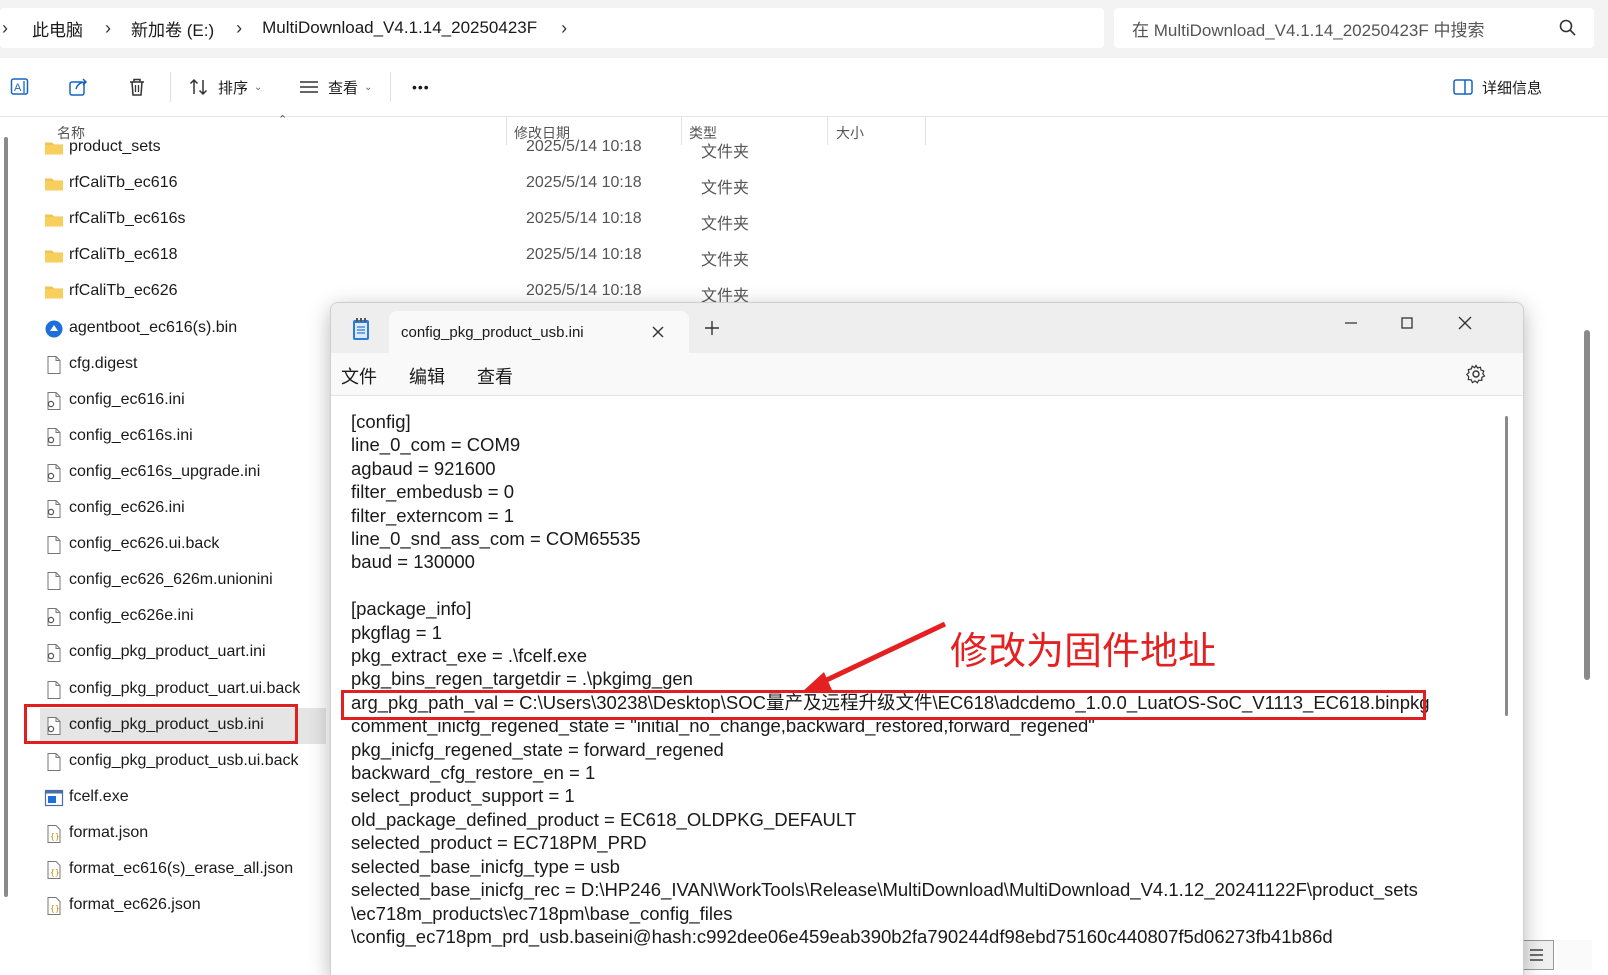 This screenshot has width=1608, height=975. Describe the element at coordinates (890, 866) in the screenshot. I see `editor-line: selected_base_inicfg_type = usb` at that location.